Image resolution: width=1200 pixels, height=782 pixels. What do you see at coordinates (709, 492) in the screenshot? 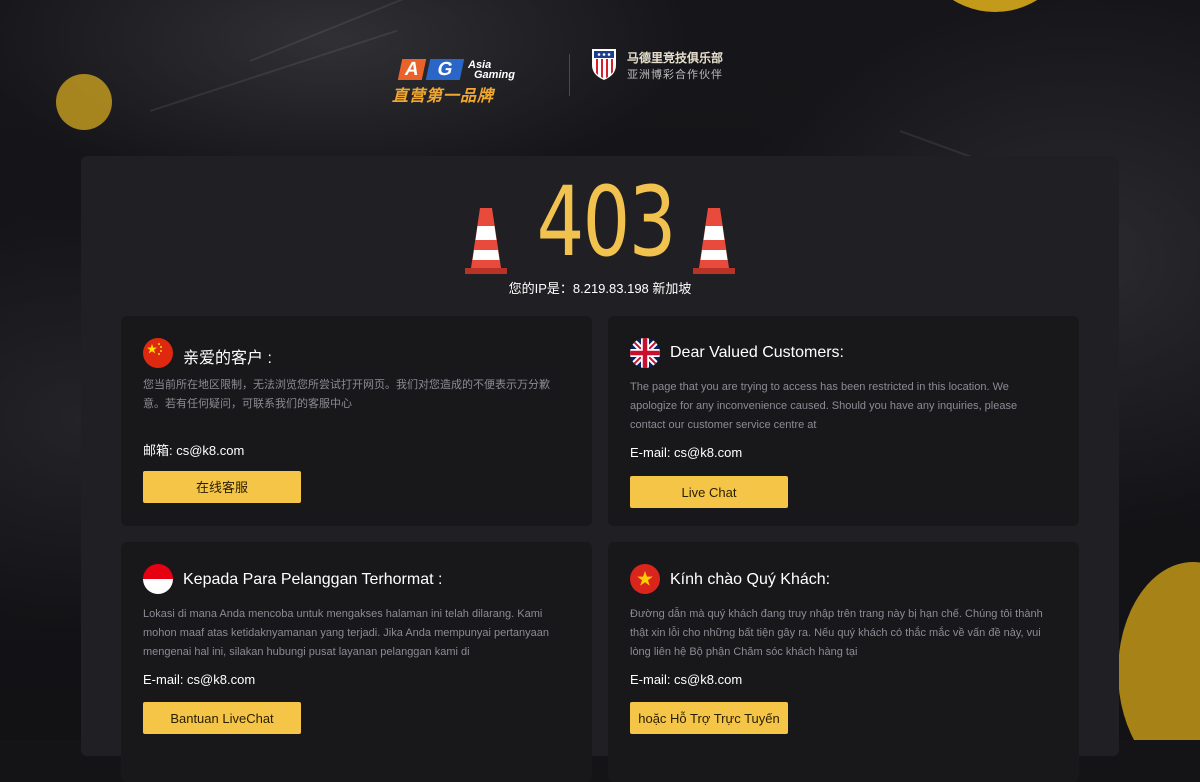
I see `live-chat-button: Live Chat` at bounding box center [709, 492].